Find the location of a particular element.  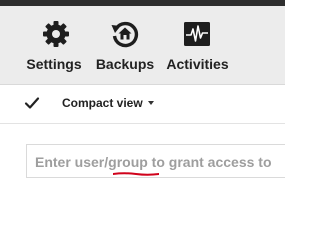

settings-label: Settings is located at coordinates (54, 64).